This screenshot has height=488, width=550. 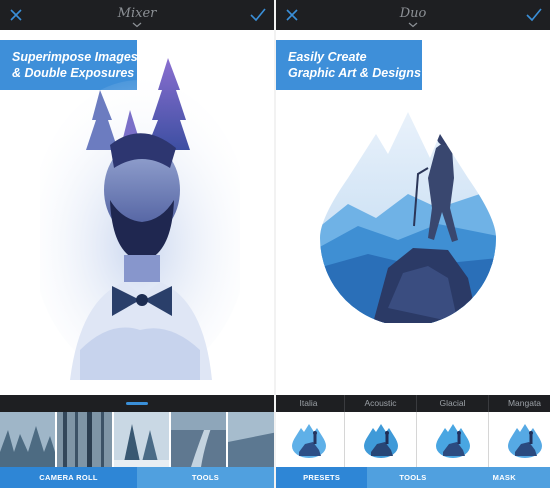 I want to click on top-bar: Mixer, so click(x=137, y=15).